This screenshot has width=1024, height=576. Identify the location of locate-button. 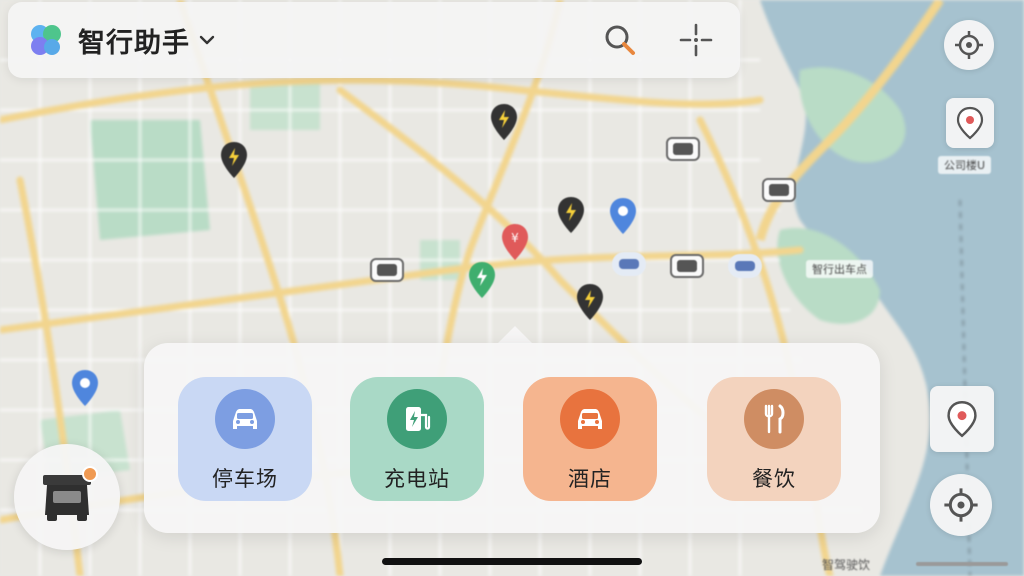
(696, 40).